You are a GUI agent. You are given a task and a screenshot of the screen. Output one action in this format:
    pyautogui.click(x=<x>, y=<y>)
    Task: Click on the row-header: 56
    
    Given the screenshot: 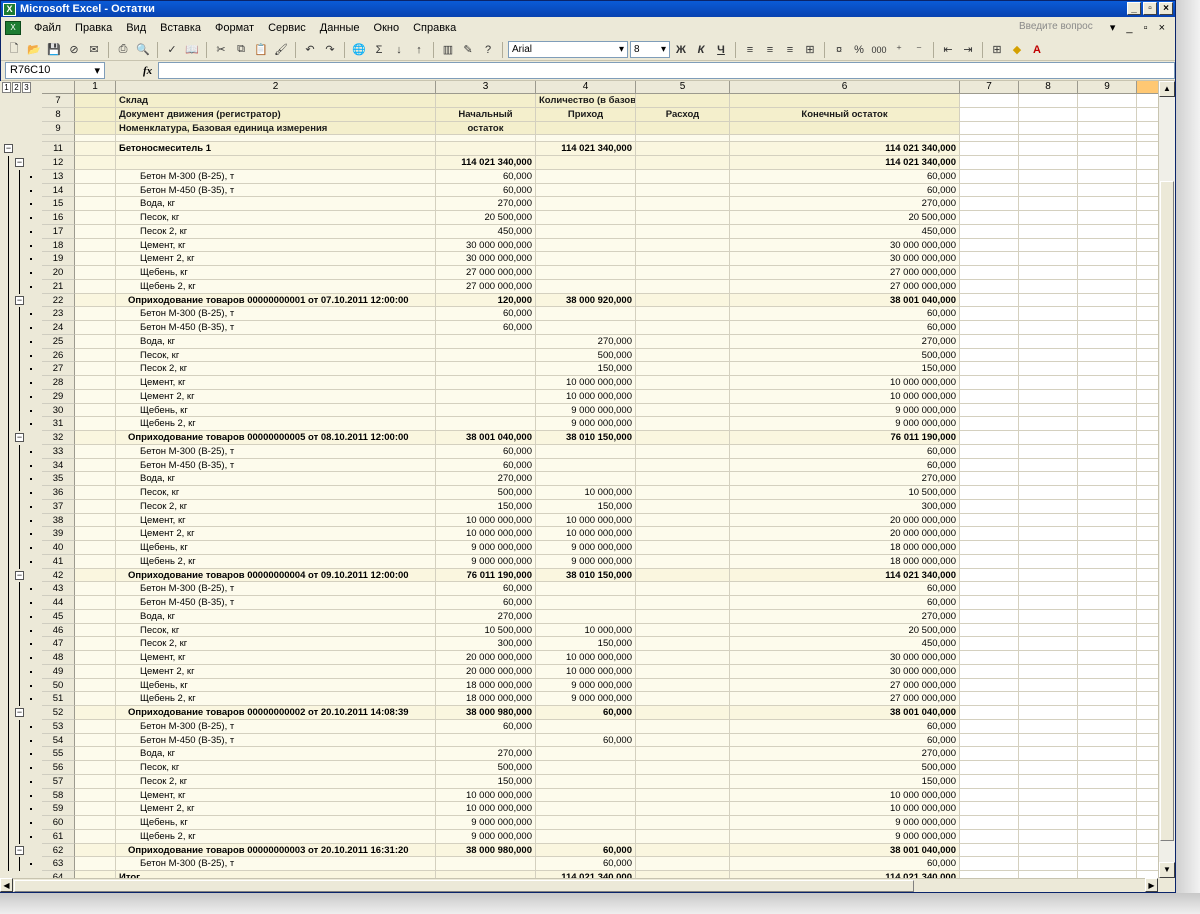 What is the action you would take?
    pyautogui.click(x=58, y=768)
    